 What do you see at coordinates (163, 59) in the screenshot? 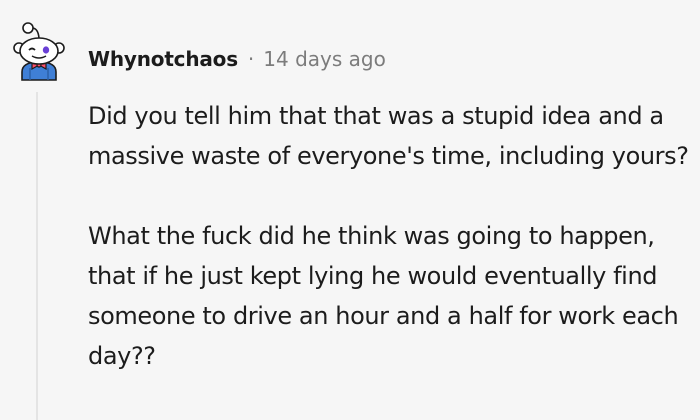
I see `username-link: Whynotchaos` at bounding box center [163, 59].